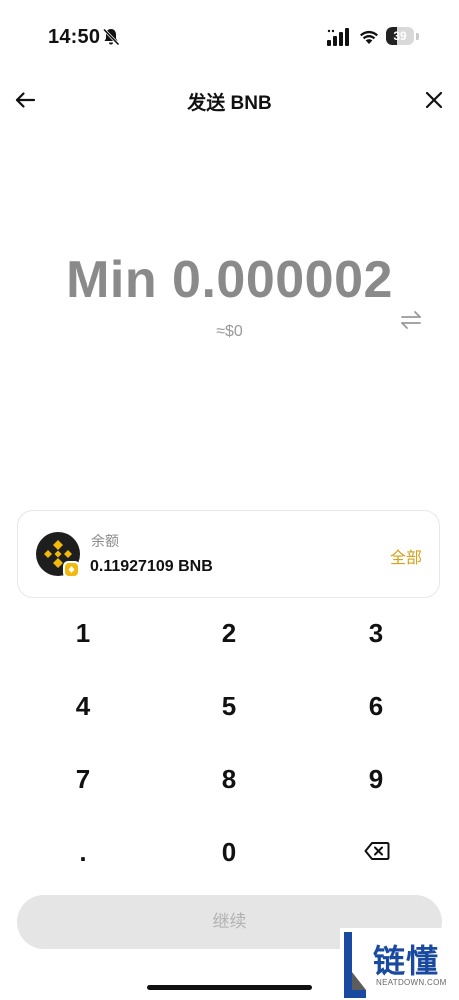  Describe the element at coordinates (151, 566) in the screenshot. I see `balance-value: 0.11927109 BNB` at that location.